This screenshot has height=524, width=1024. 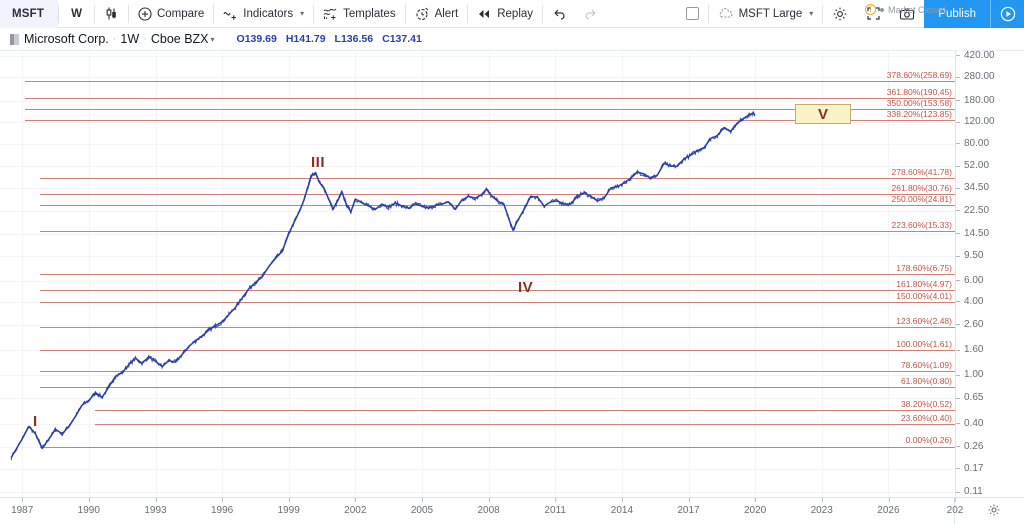 What do you see at coordinates (975, 121) in the screenshot?
I see `price-axis-tick: 120.00` at bounding box center [975, 121].